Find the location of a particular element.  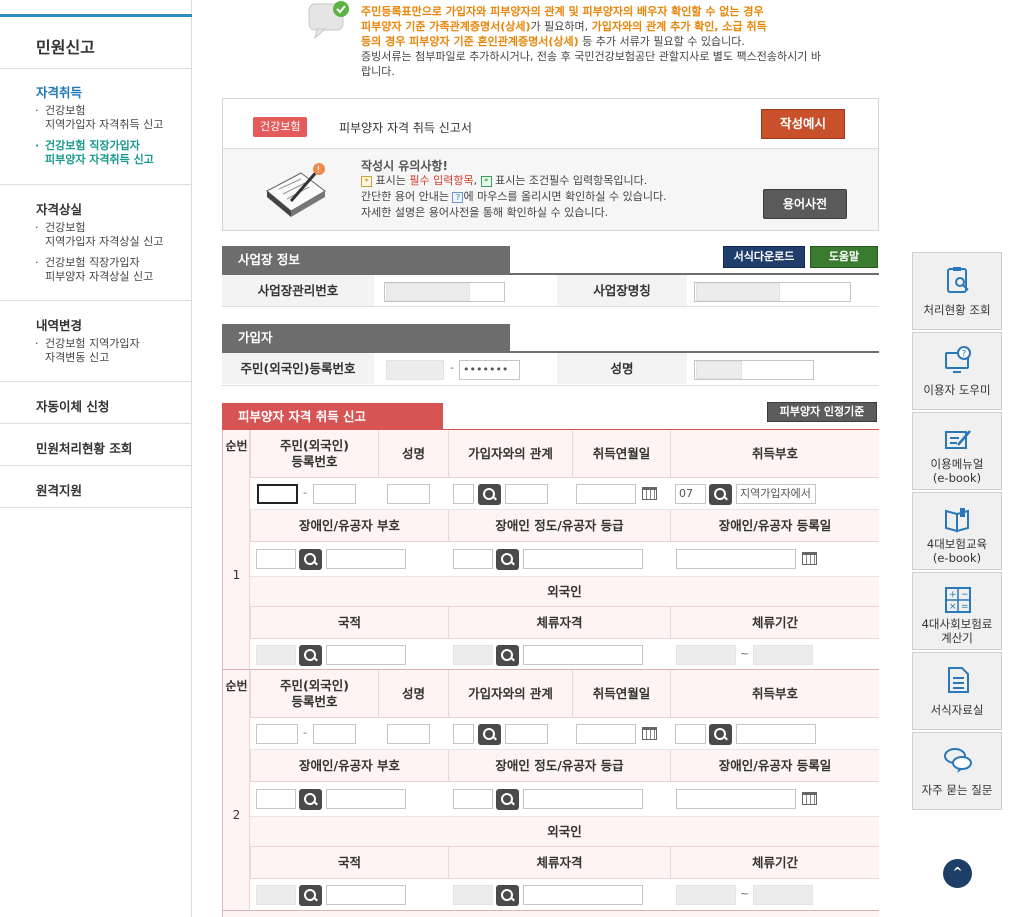

clipboard-search-icon is located at coordinates (958, 280).